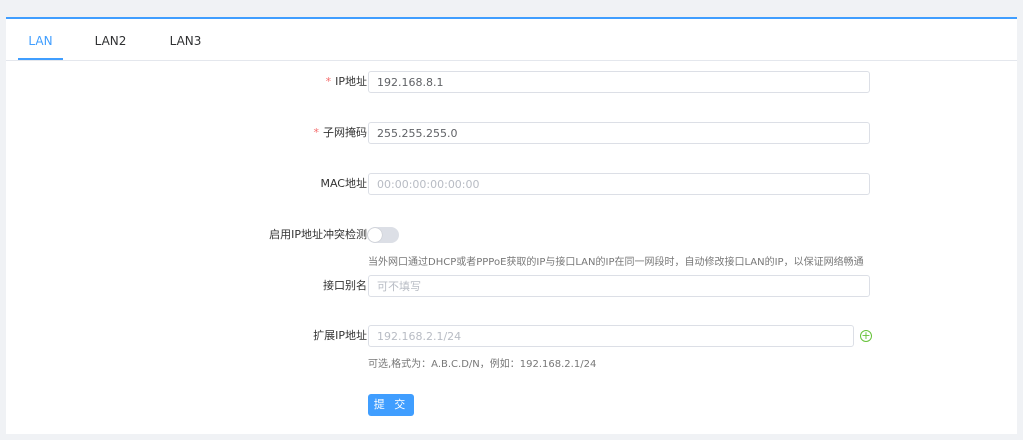 This screenshot has width=1023, height=440. Describe the element at coordinates (40, 59) in the screenshot. I see `active-tab-indicator` at that location.